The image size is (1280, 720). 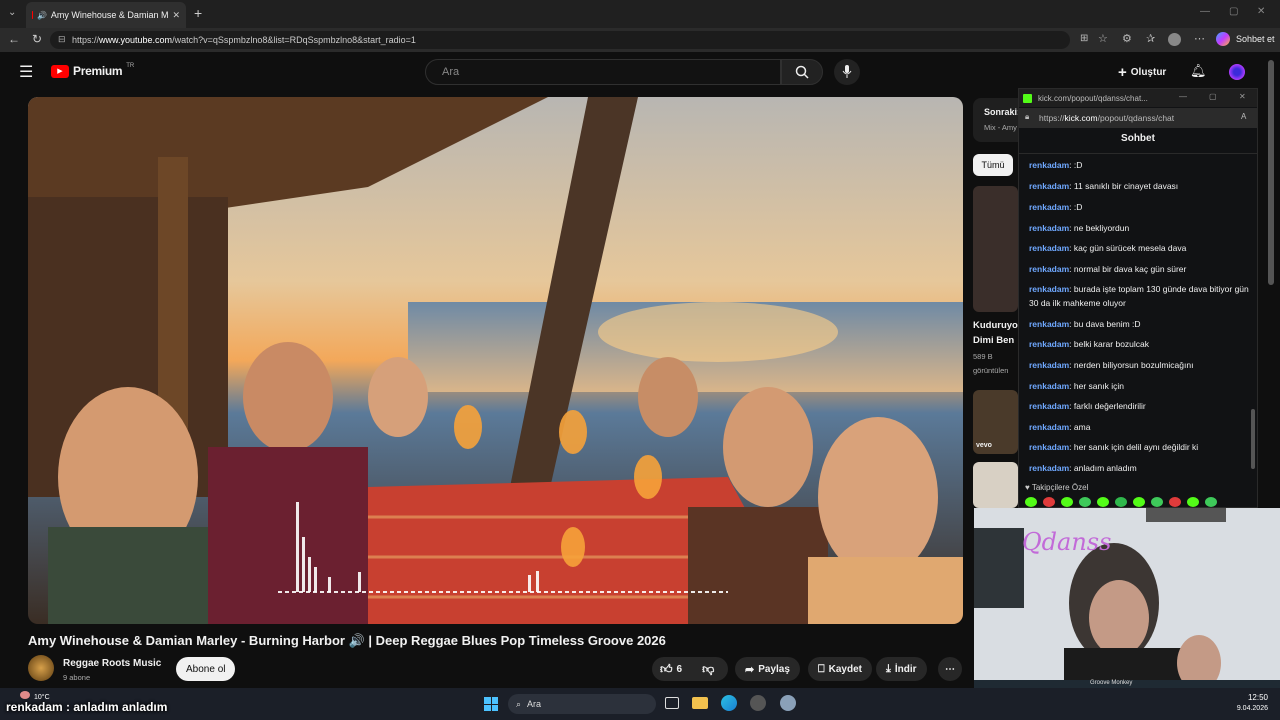 What do you see at coordinates (995, 422) in the screenshot?
I see `recommended-thumbnail-2: vevo` at bounding box center [995, 422].